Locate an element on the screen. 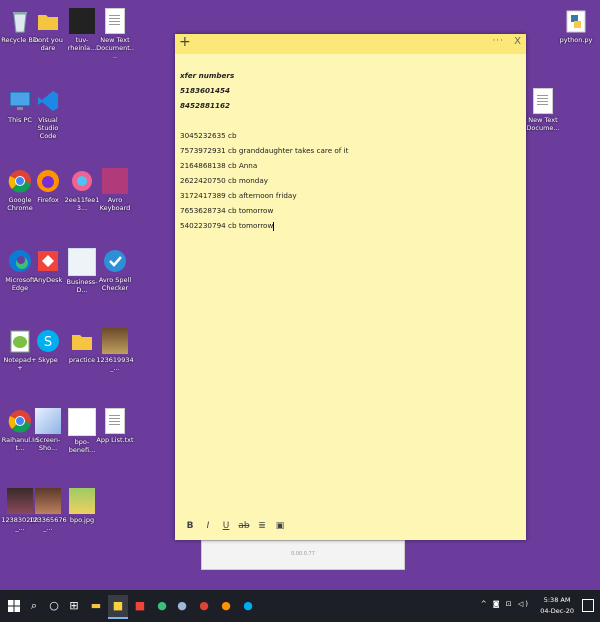 The width and height of the screenshot is (600, 622). check-circle-icon is located at coordinates (115, 261).